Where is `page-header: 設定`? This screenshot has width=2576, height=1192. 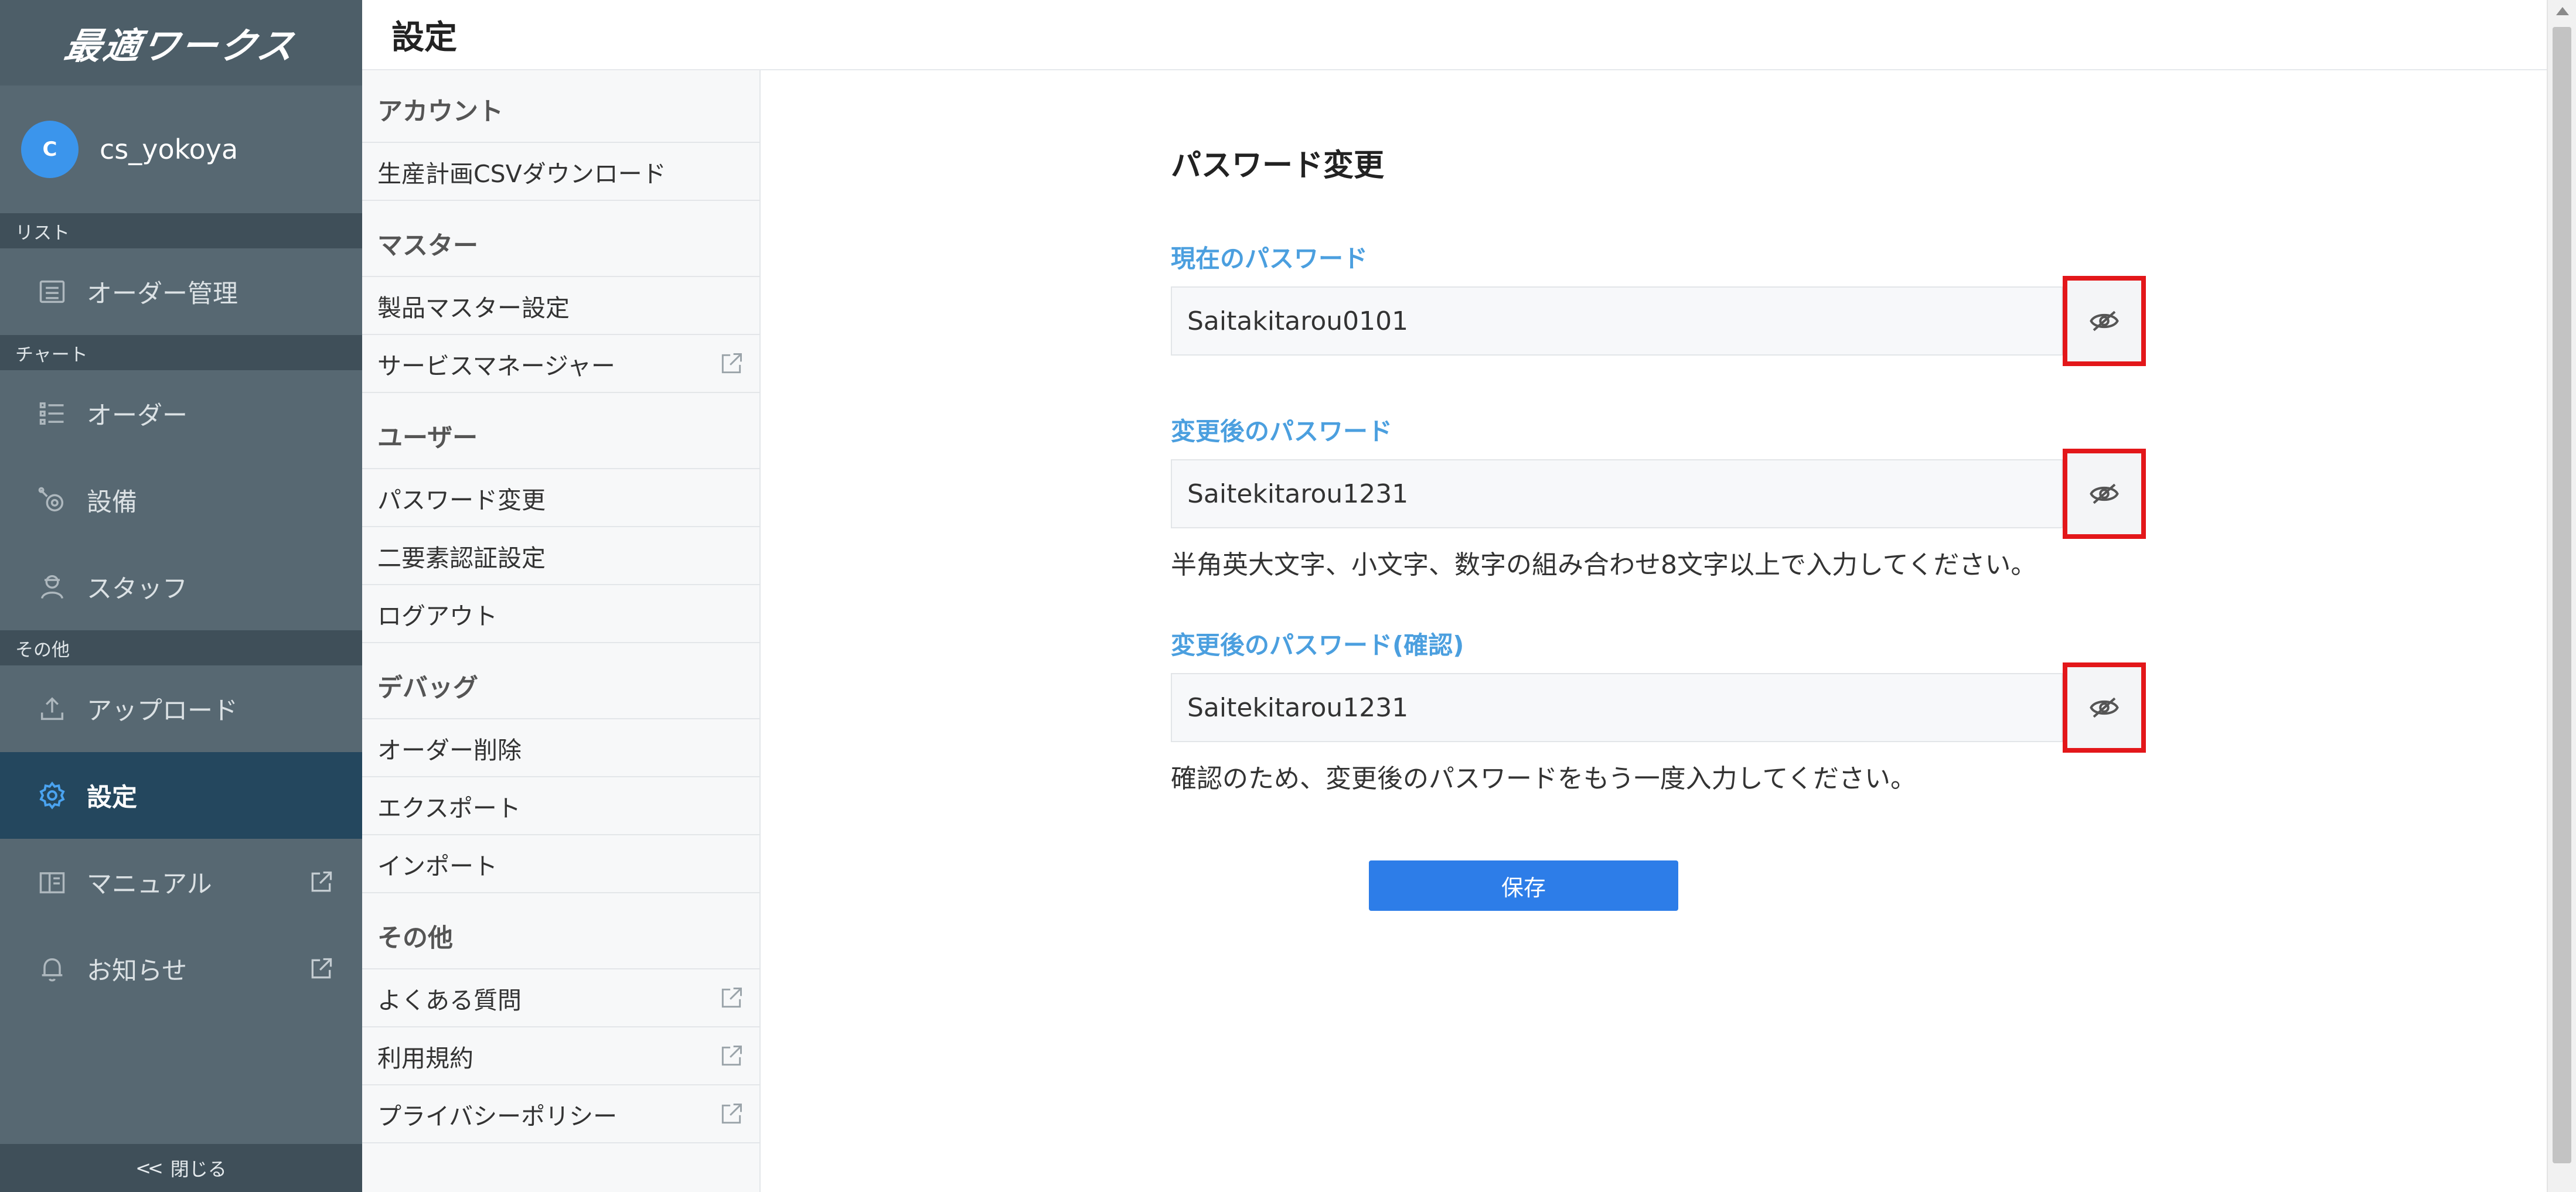 page-header: 設定 is located at coordinates (1454, 35).